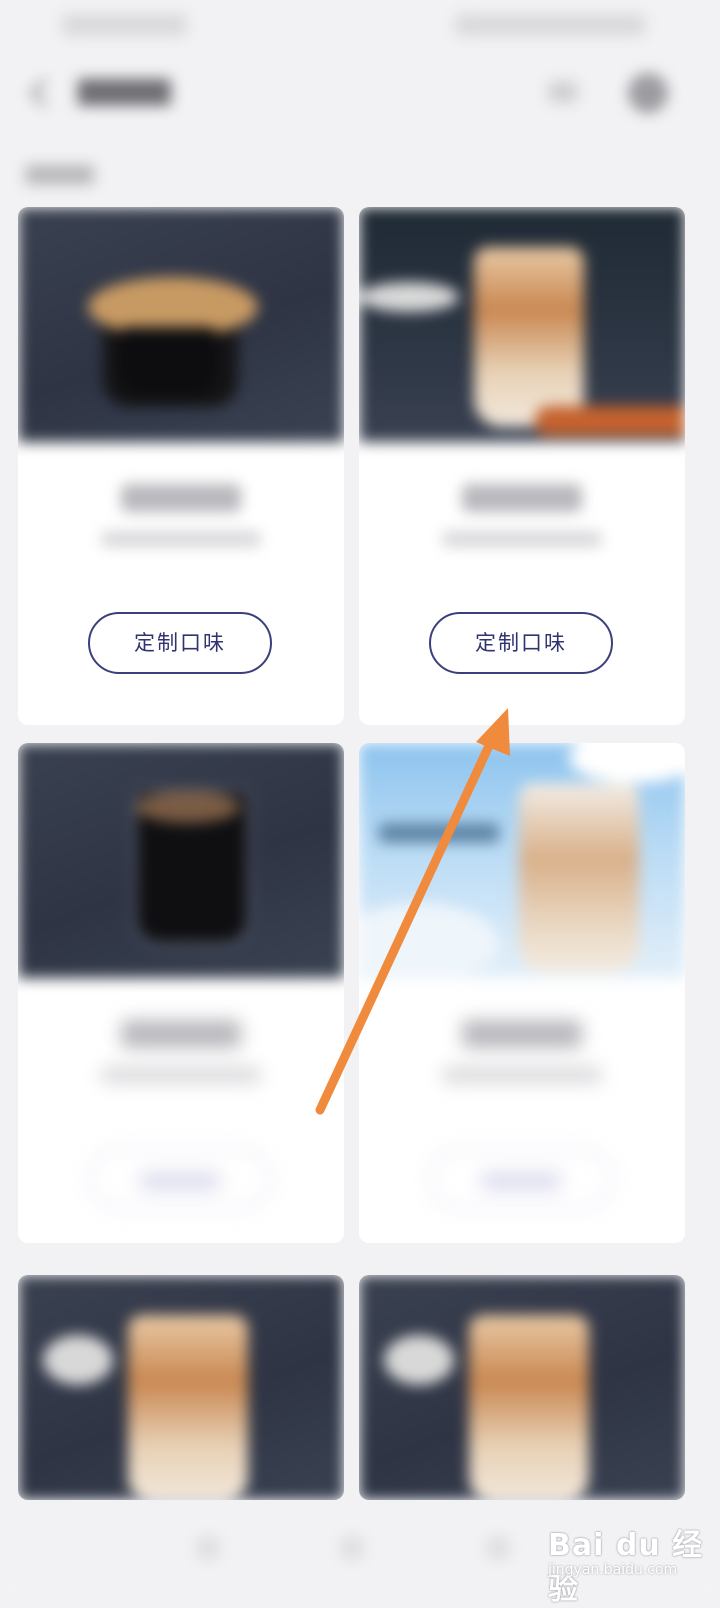 Image resolution: width=720 pixels, height=1608 pixels. What do you see at coordinates (41, 92) in the screenshot?
I see `back-arrow-icon` at bounding box center [41, 92].